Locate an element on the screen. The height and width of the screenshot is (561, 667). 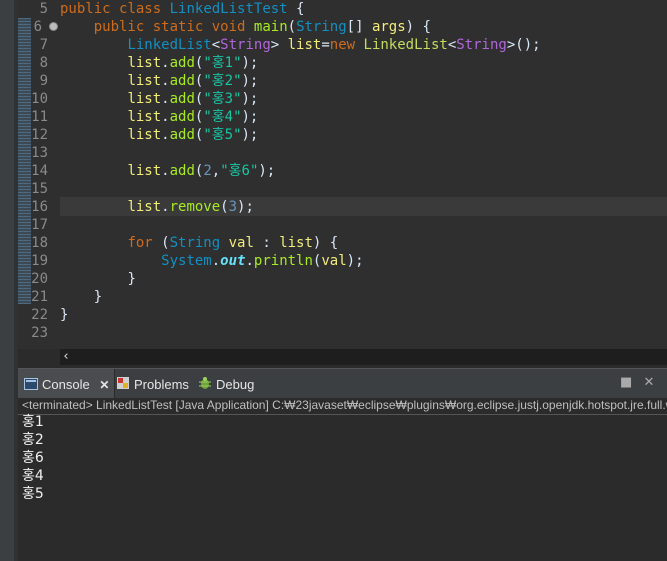
line-number: 21 is located at coordinates (39, 297).